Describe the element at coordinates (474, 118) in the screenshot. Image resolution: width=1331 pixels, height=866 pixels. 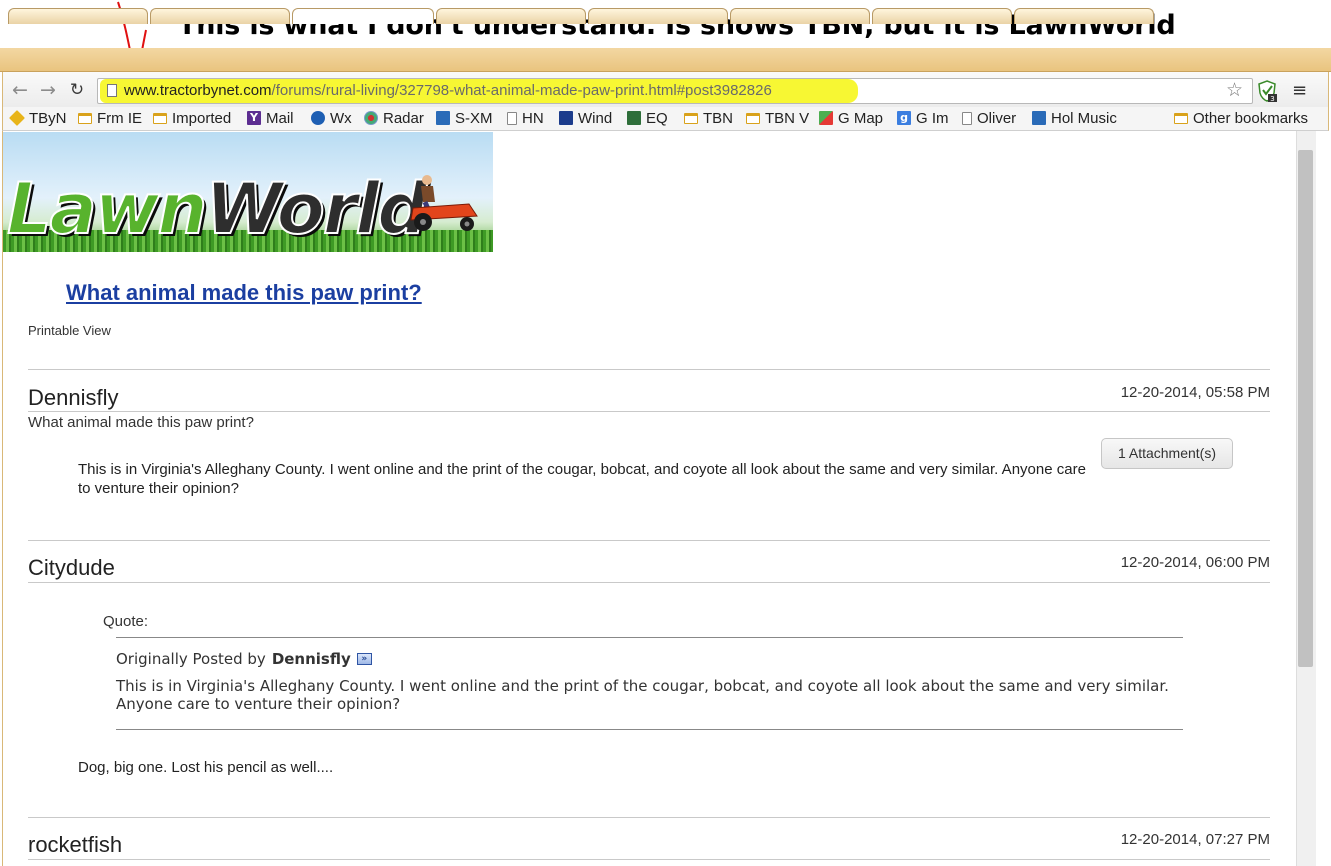
I see `bookmark-label: S-XM` at that location.